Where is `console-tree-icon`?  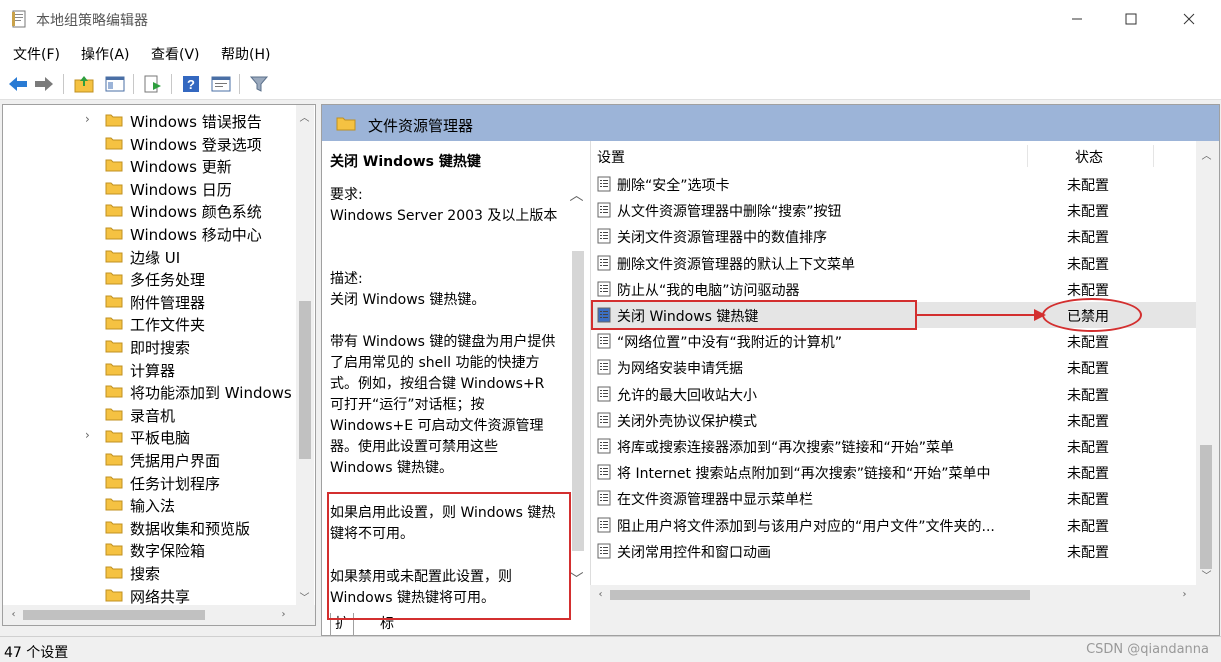 console-tree-icon is located at coordinates (115, 84).